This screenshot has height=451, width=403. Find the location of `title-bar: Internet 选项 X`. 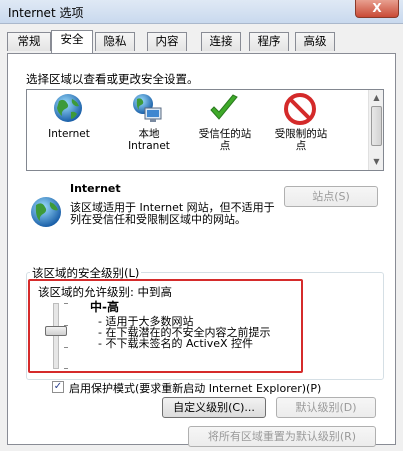

title-bar: Internet 选项 X is located at coordinates (201, 12).